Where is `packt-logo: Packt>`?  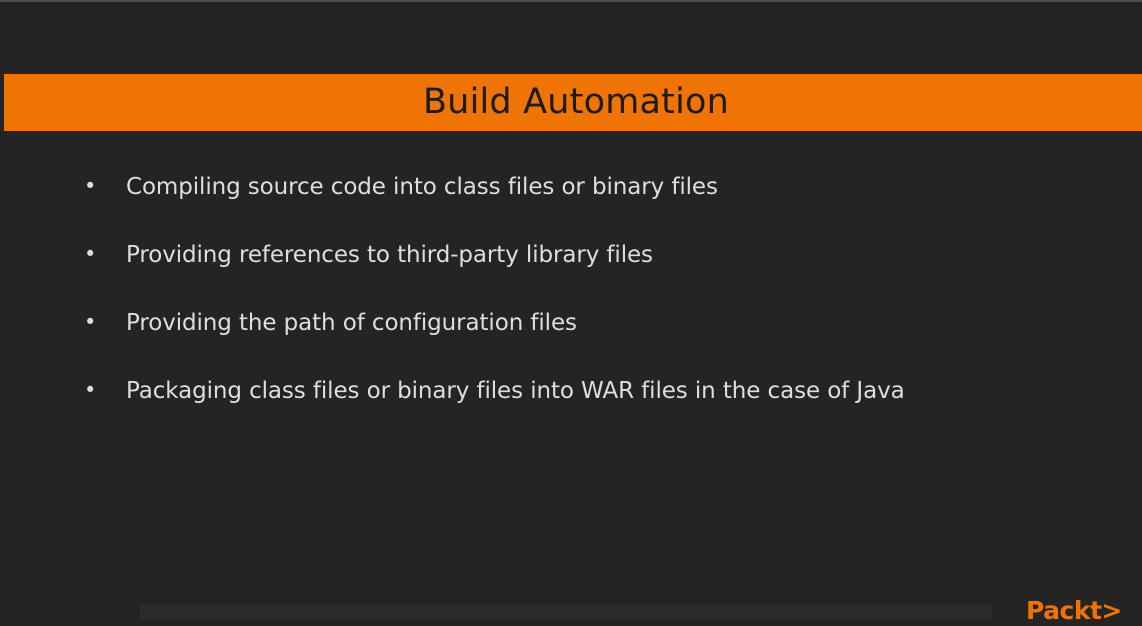 packt-logo: Packt> is located at coordinates (1074, 610).